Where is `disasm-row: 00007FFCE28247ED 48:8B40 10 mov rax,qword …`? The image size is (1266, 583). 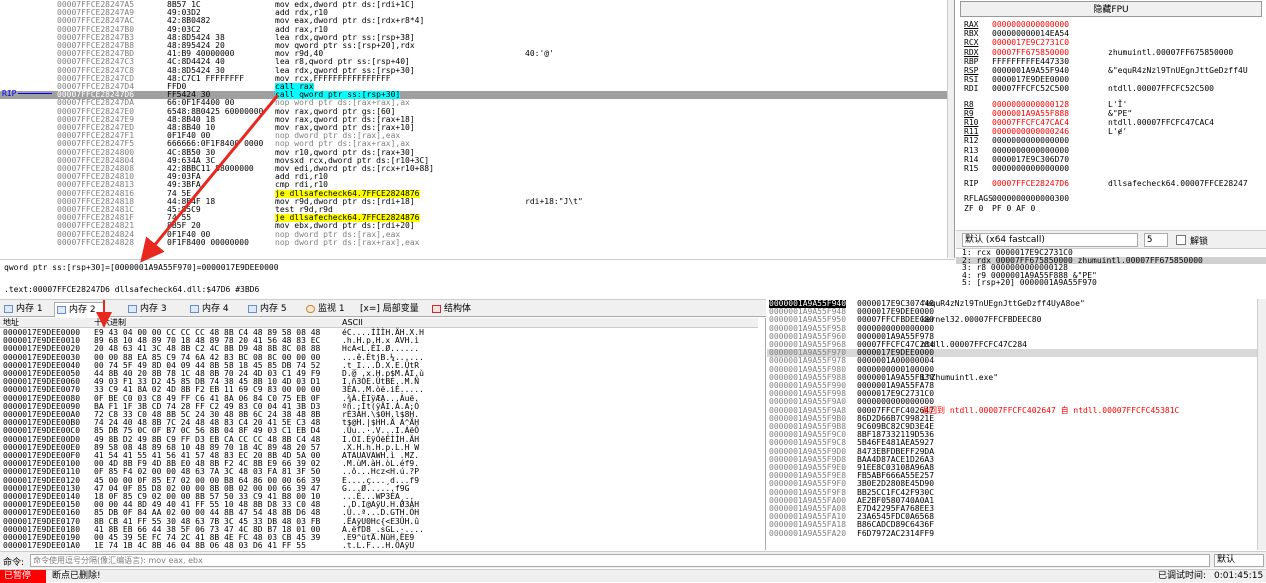
disasm-row: 00007FFCE28247ED 48:8B40 10 mov rax,qword … is located at coordinates (473, 128).